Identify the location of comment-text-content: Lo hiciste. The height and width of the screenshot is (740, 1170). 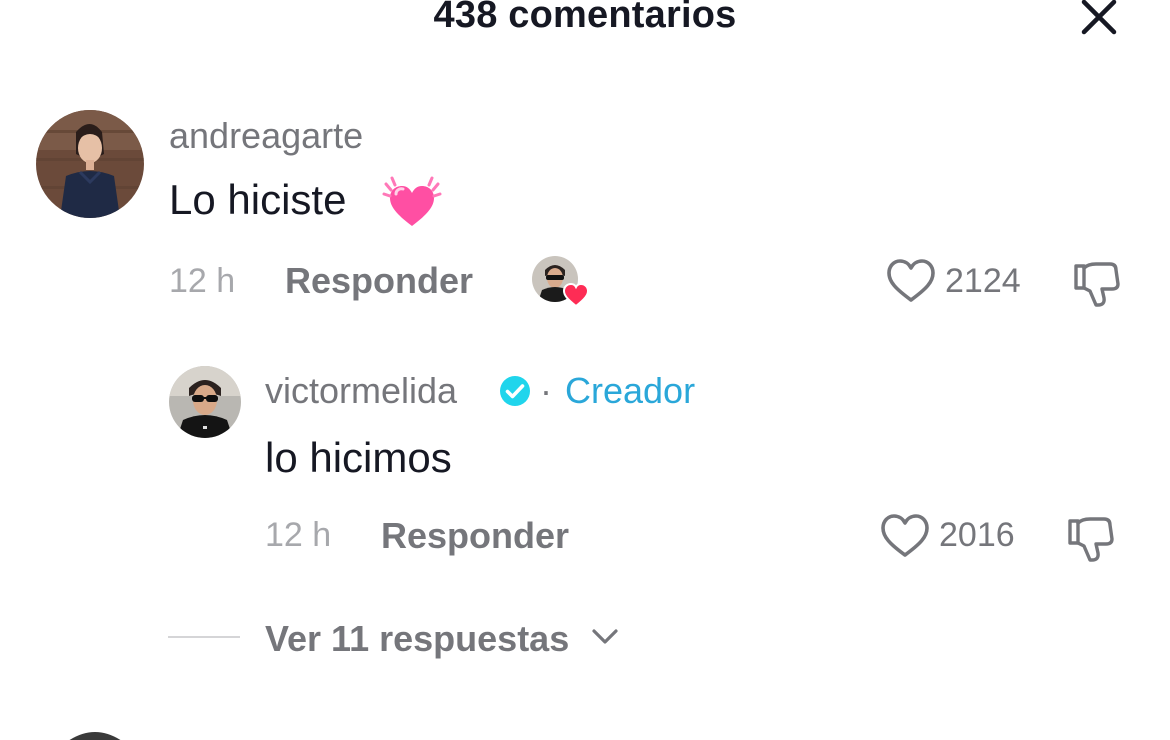
(258, 199).